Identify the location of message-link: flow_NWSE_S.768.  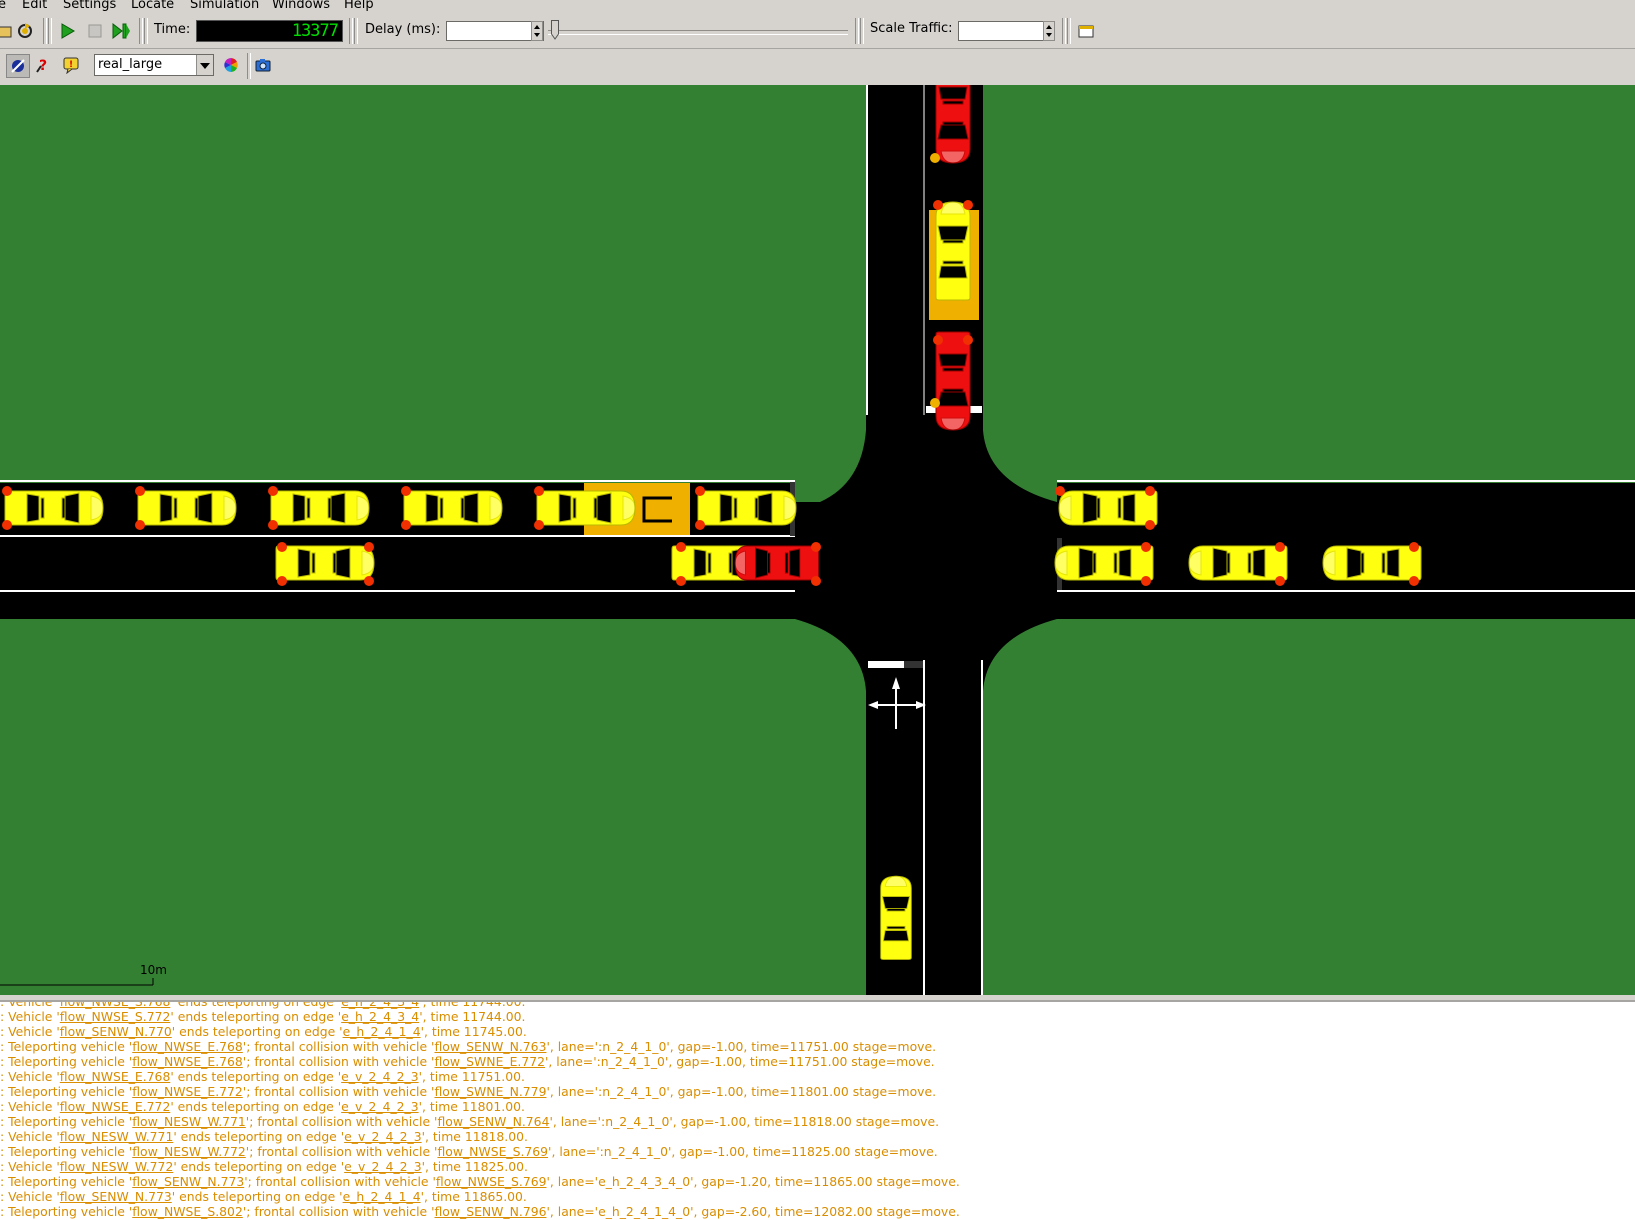
(115, 1005).